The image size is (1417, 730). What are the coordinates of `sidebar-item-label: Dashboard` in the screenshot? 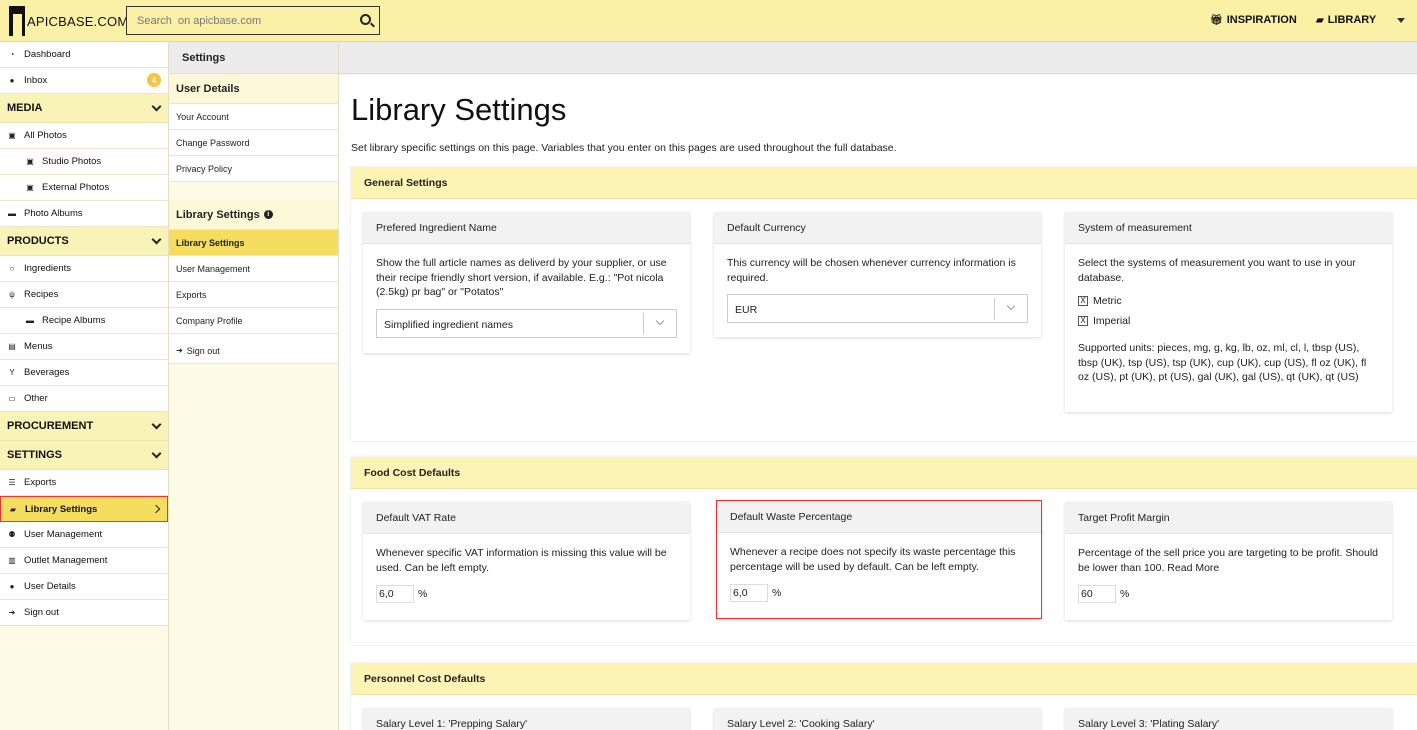 It's located at (47, 54).